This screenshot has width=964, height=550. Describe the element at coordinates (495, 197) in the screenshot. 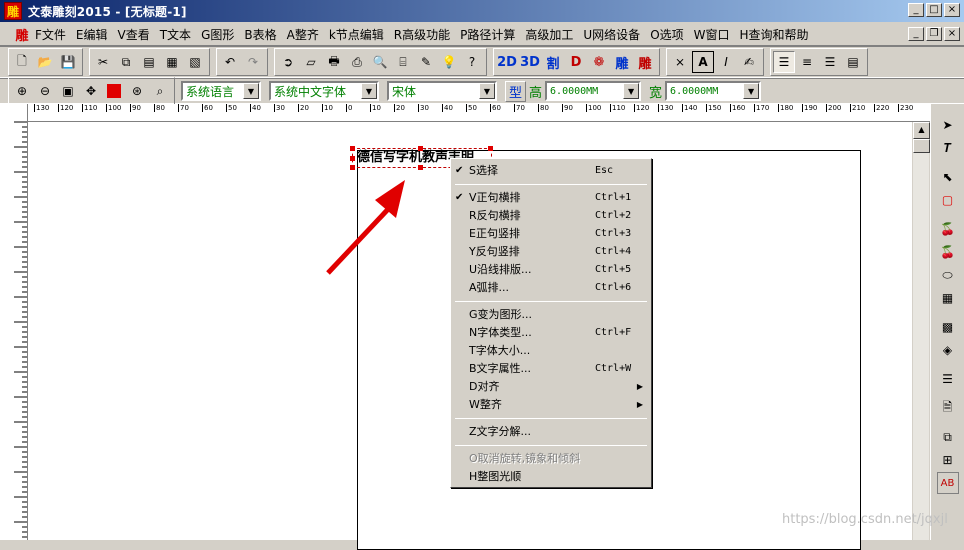

I see `context-menu-label: V正句横排` at that location.